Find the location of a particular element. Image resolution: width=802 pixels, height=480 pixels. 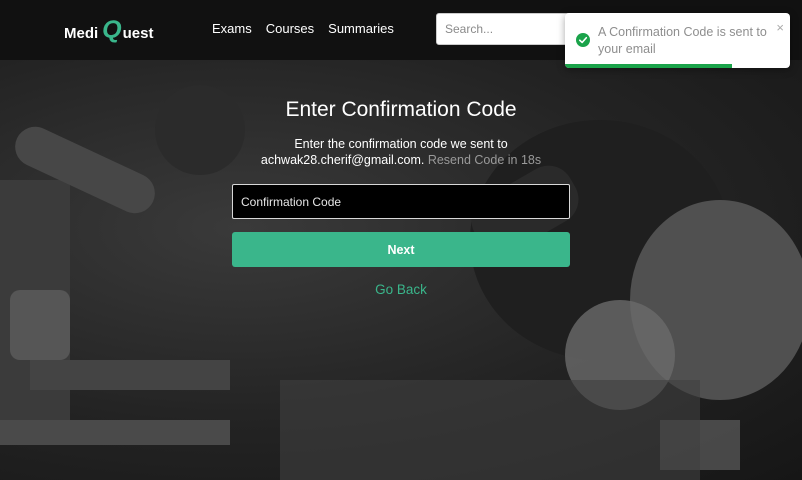

close-icon: × is located at coordinates (780, 27).